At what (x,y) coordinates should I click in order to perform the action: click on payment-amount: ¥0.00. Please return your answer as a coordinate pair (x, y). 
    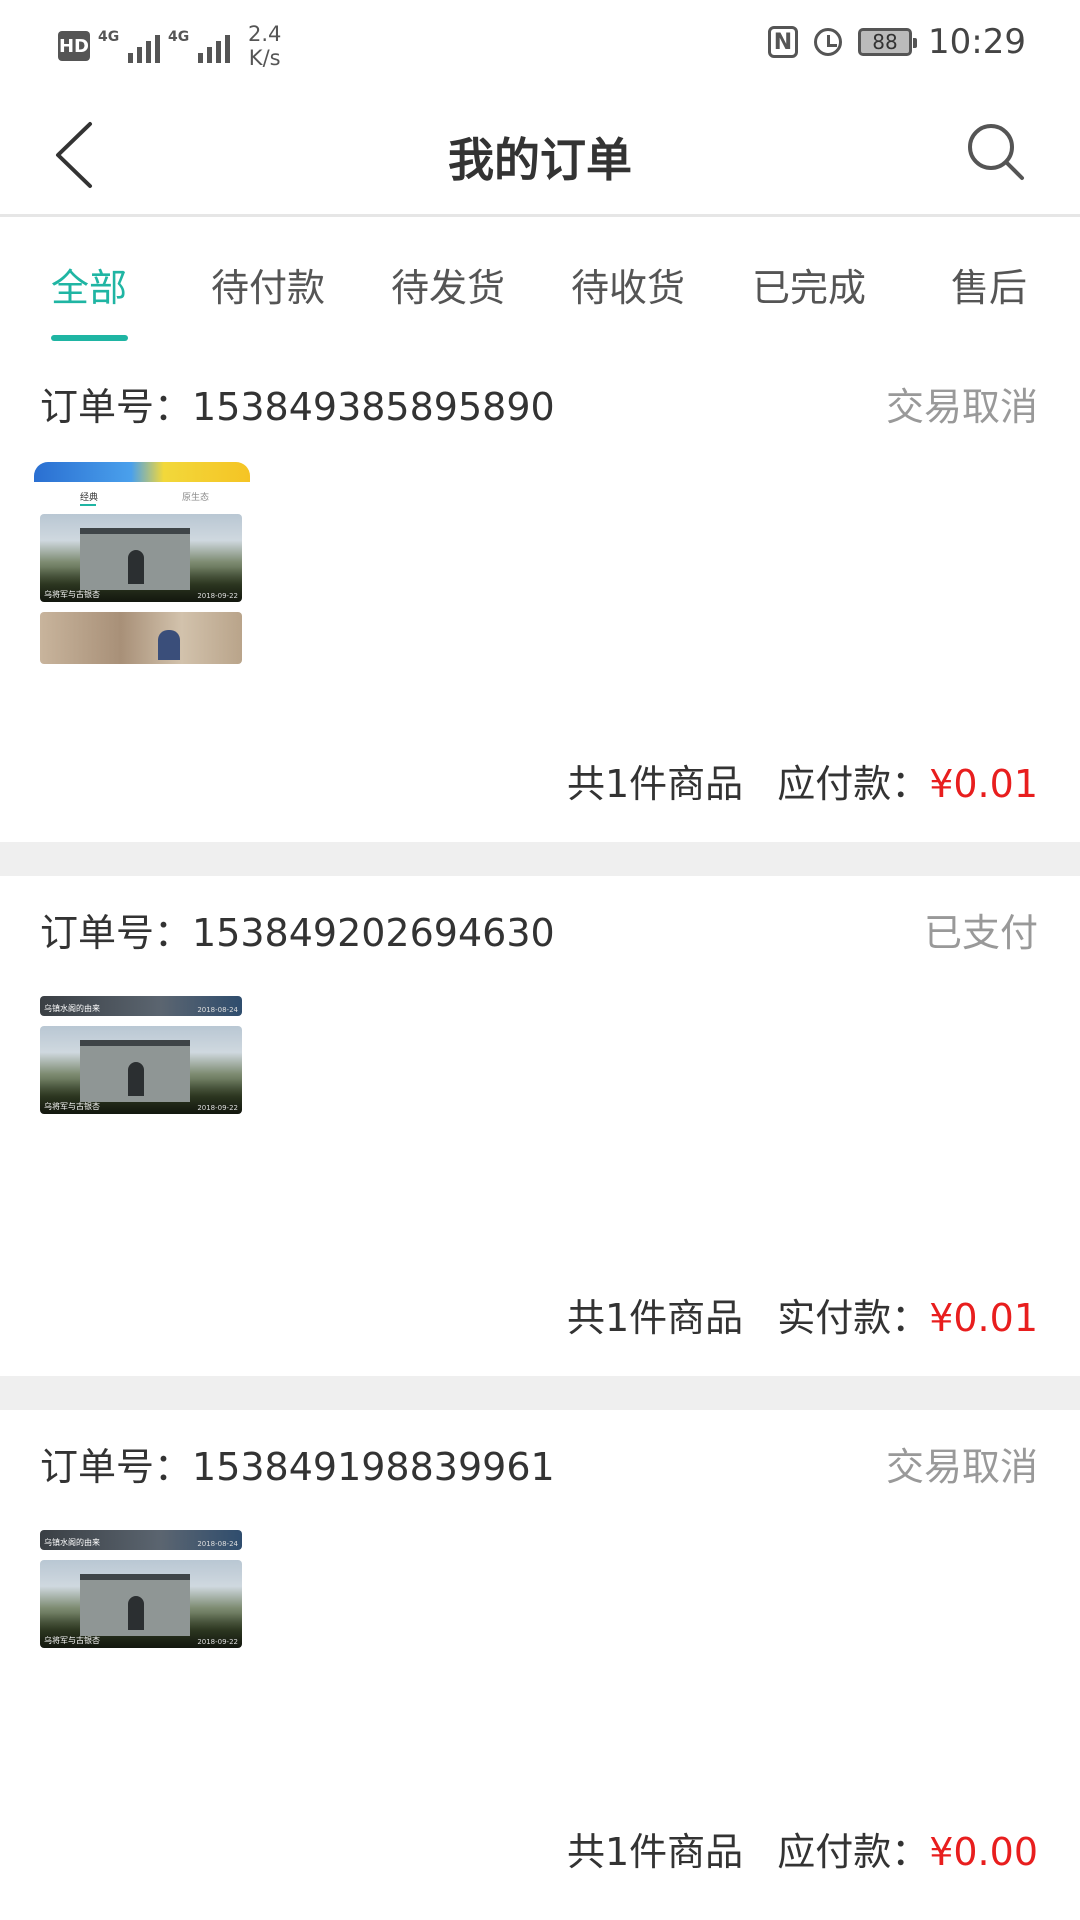
    Looking at the image, I should click on (983, 1852).